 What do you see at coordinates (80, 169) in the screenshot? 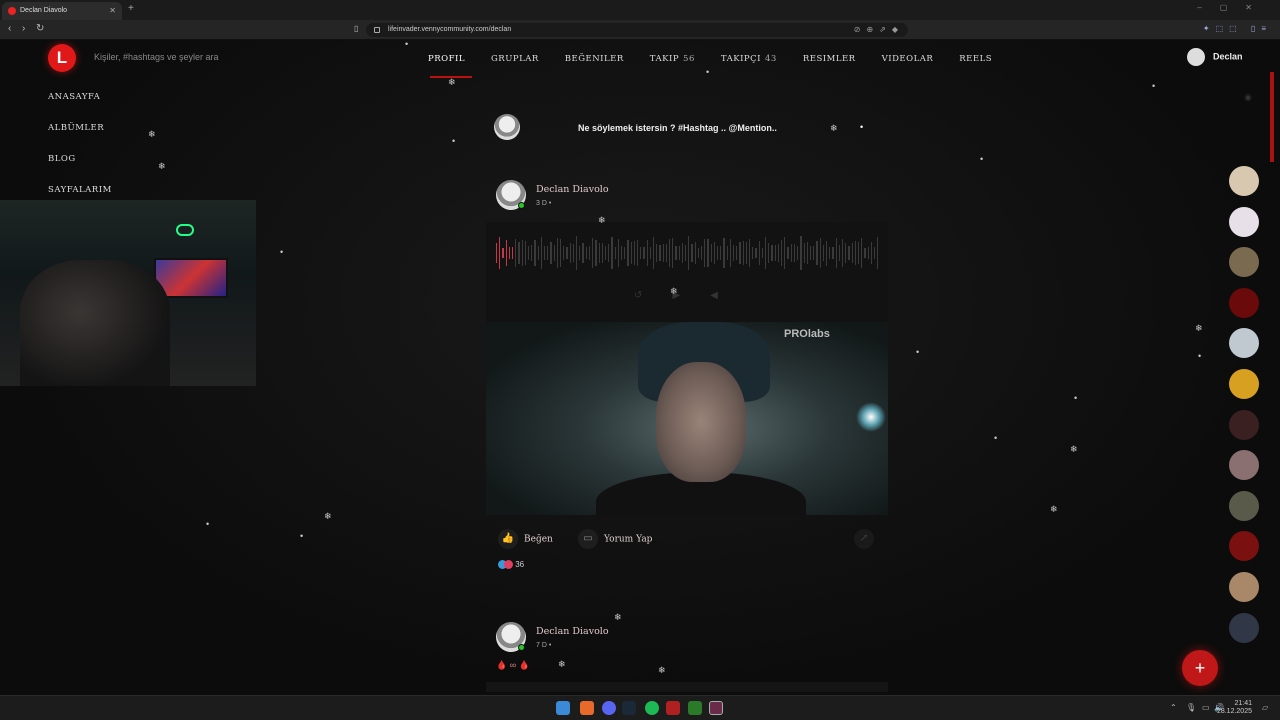
I see `sidebar-item-blog: Blog` at bounding box center [80, 169].